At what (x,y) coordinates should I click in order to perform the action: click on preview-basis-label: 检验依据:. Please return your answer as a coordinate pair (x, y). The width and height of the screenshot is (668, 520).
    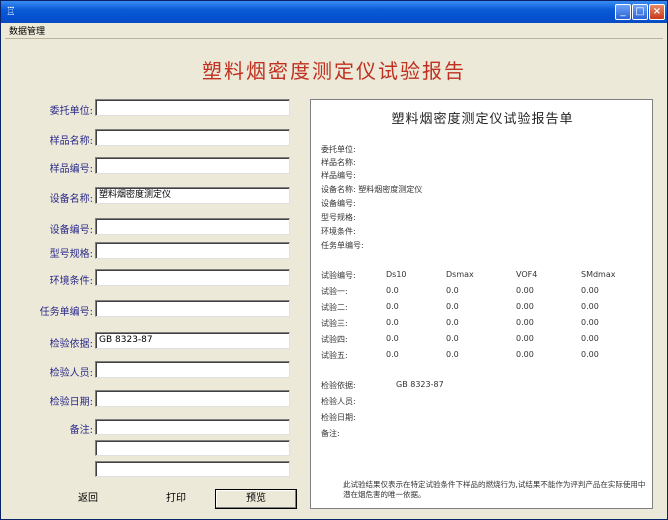
    Looking at the image, I should click on (338, 385).